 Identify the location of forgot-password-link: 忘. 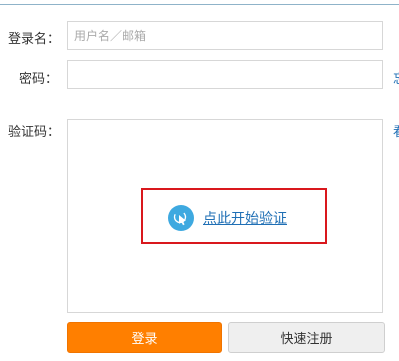
(396, 77).